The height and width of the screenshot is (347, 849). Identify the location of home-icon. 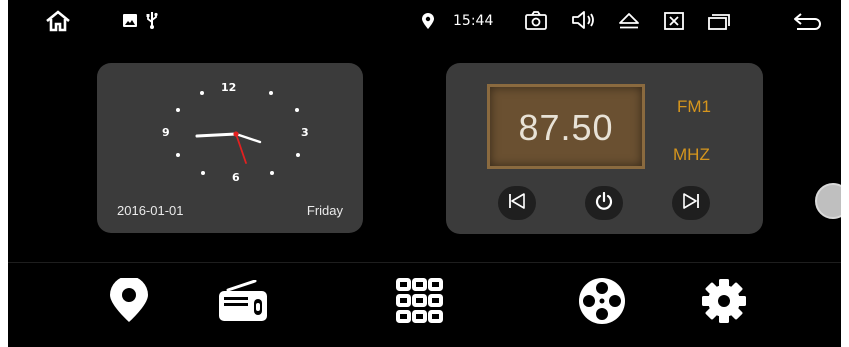
(58, 21).